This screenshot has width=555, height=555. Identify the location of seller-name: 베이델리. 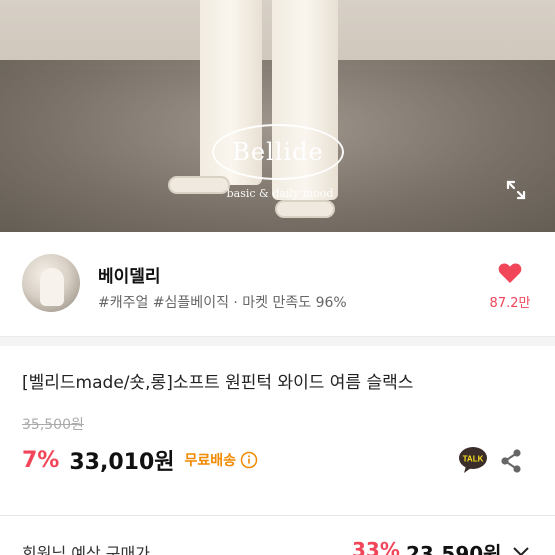
(129, 274).